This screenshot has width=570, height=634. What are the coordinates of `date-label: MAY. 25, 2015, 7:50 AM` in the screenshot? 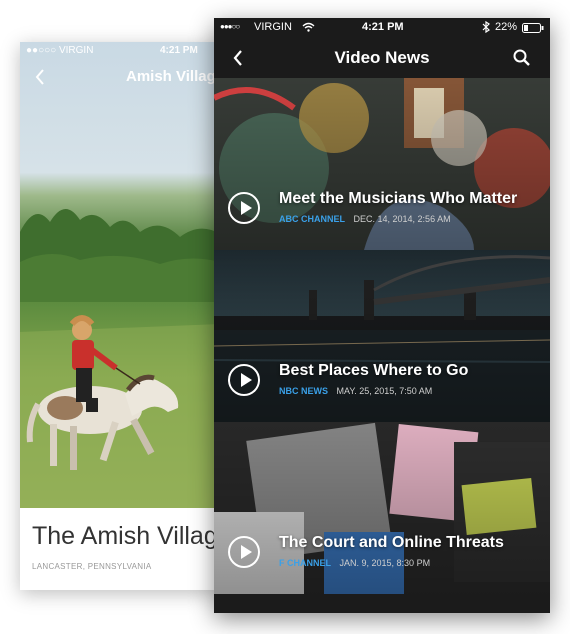 It's located at (384, 391).